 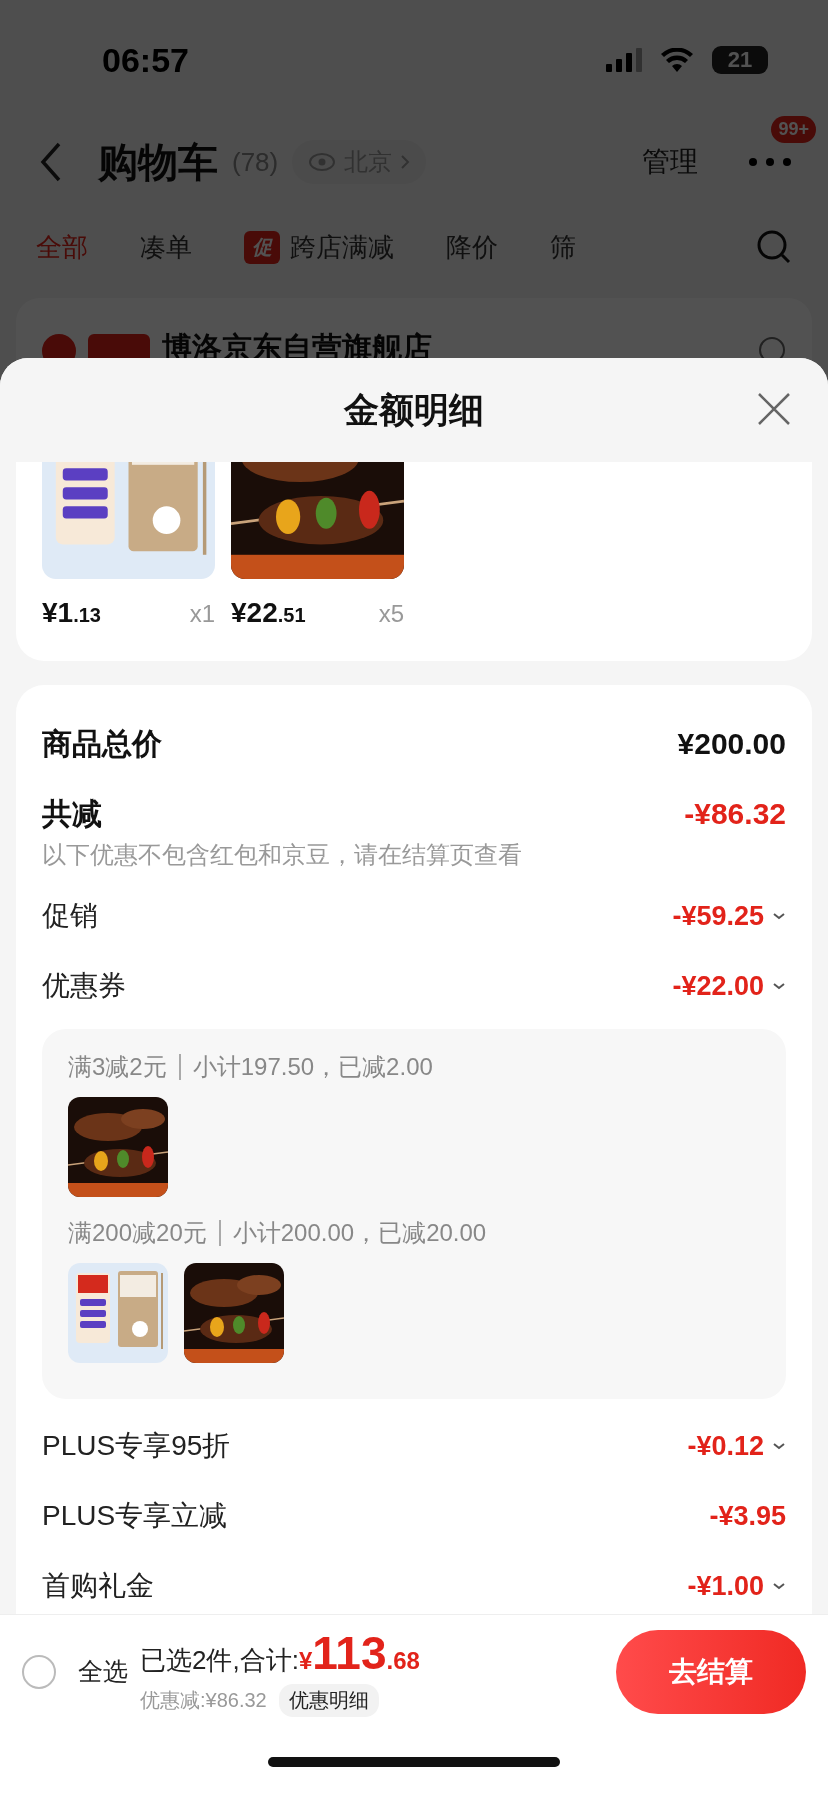 I want to click on total-label: 商品总价, so click(x=102, y=743).